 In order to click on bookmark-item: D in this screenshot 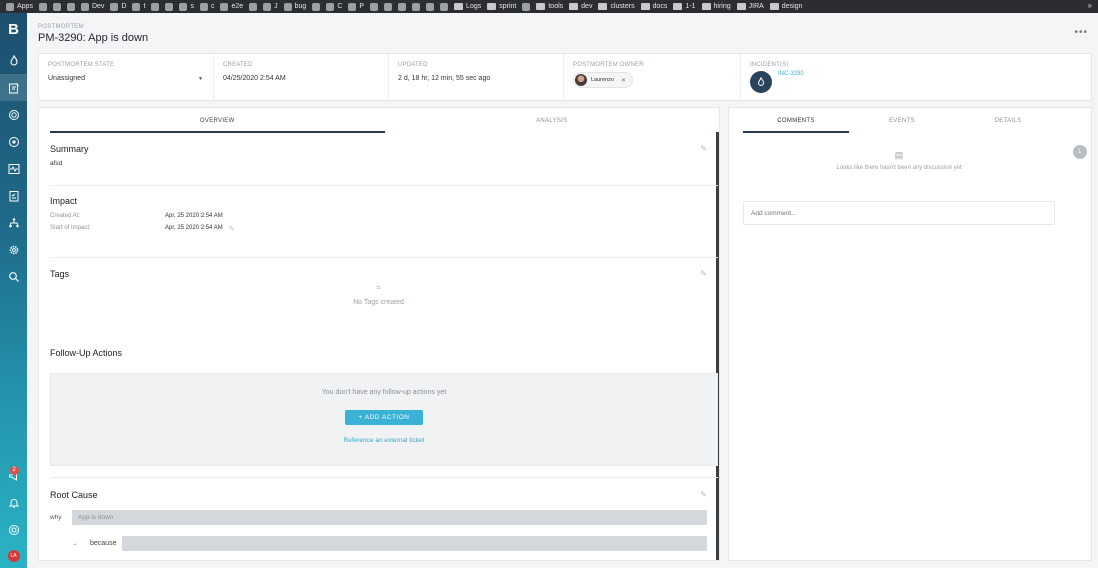, I will do `click(118, 6)`.